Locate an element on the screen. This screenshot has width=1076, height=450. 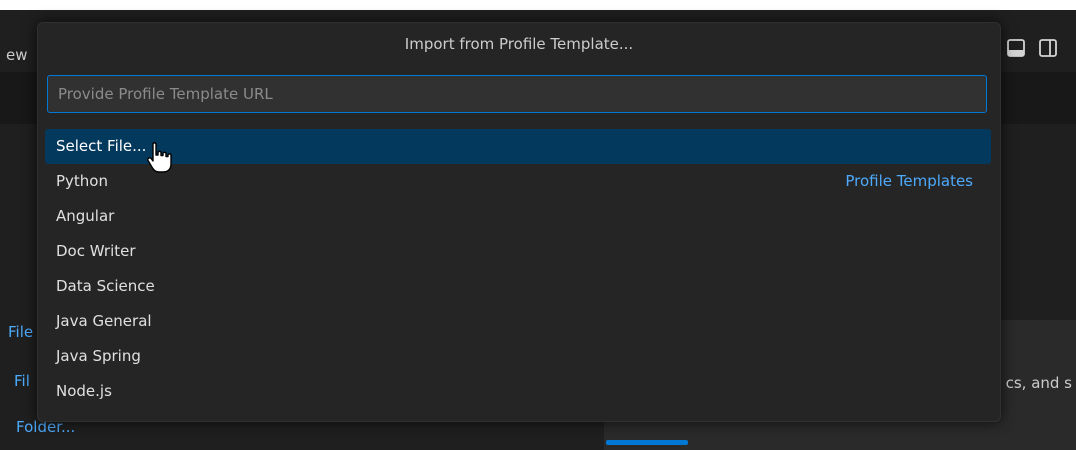
list-item-label: Angular is located at coordinates (85, 216).